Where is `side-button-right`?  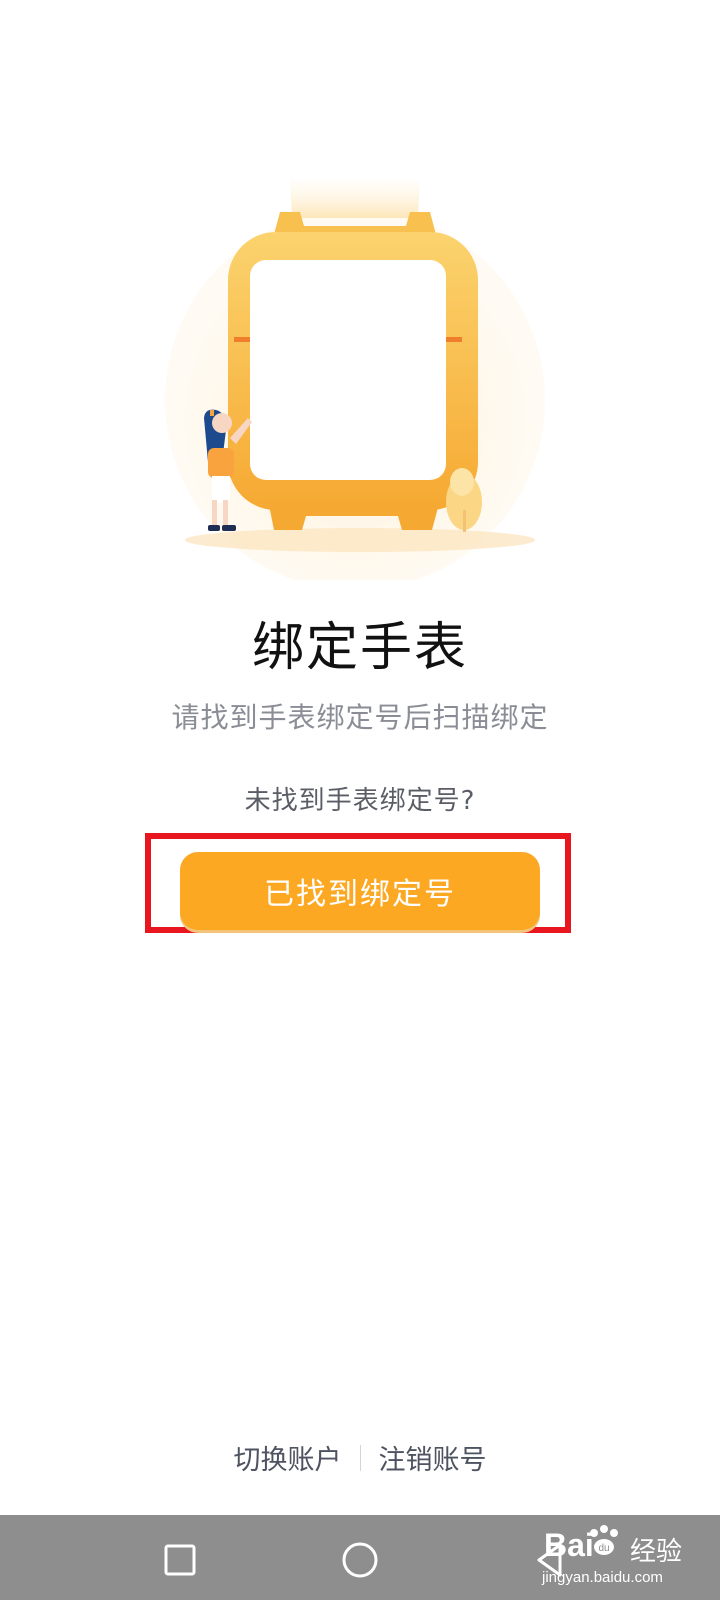 side-button-right is located at coordinates (454, 339).